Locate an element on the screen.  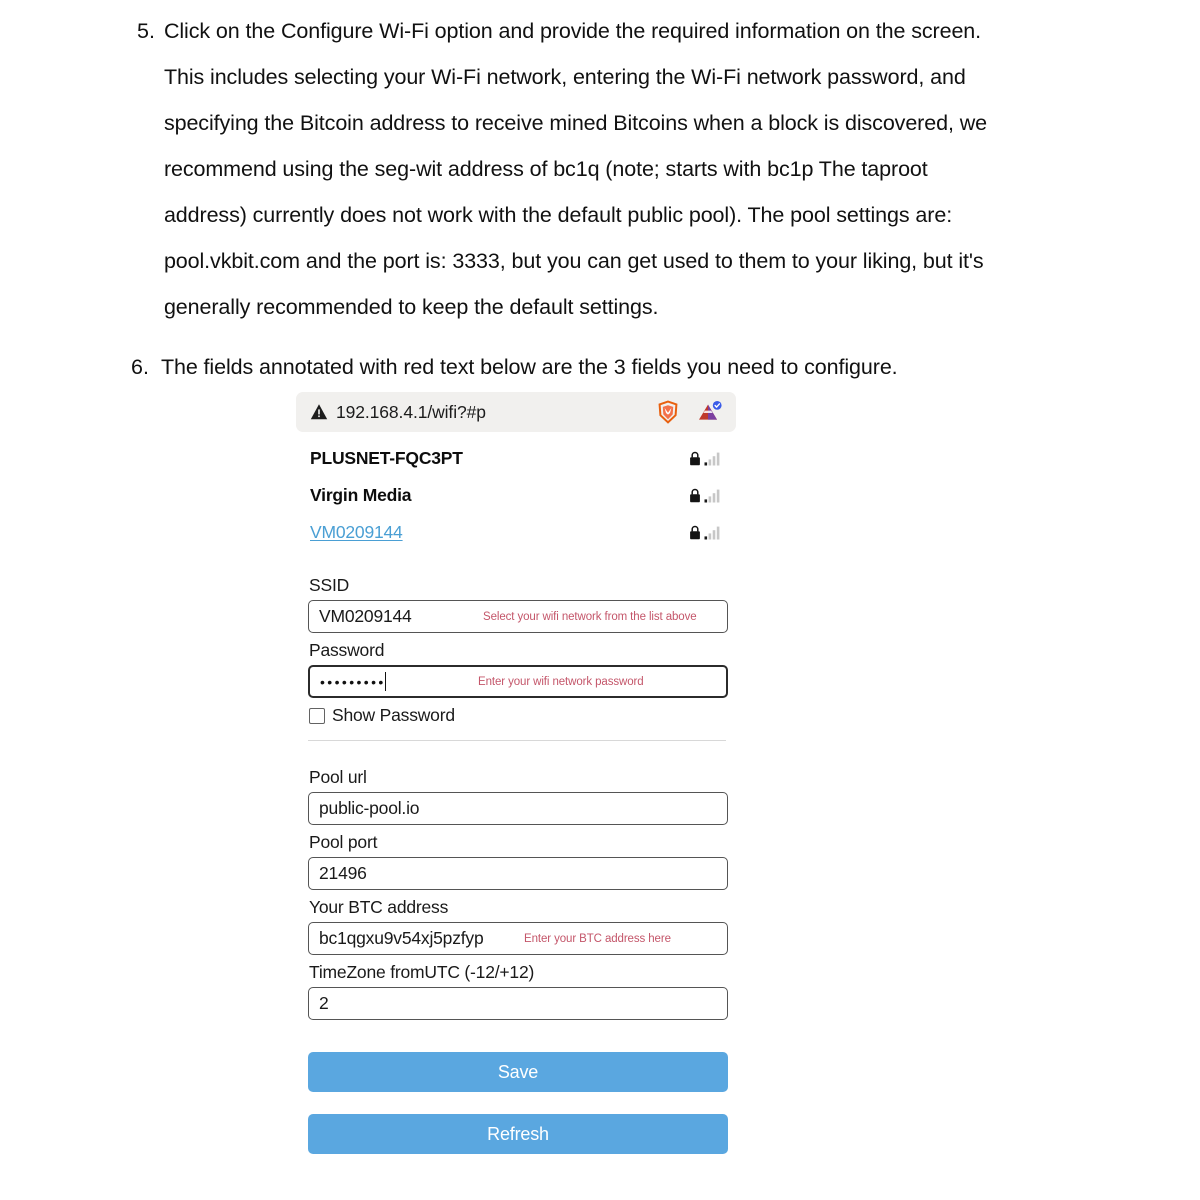
timezone-label: TimeZone fromUTC (-12/+12) is located at coordinates (422, 972).